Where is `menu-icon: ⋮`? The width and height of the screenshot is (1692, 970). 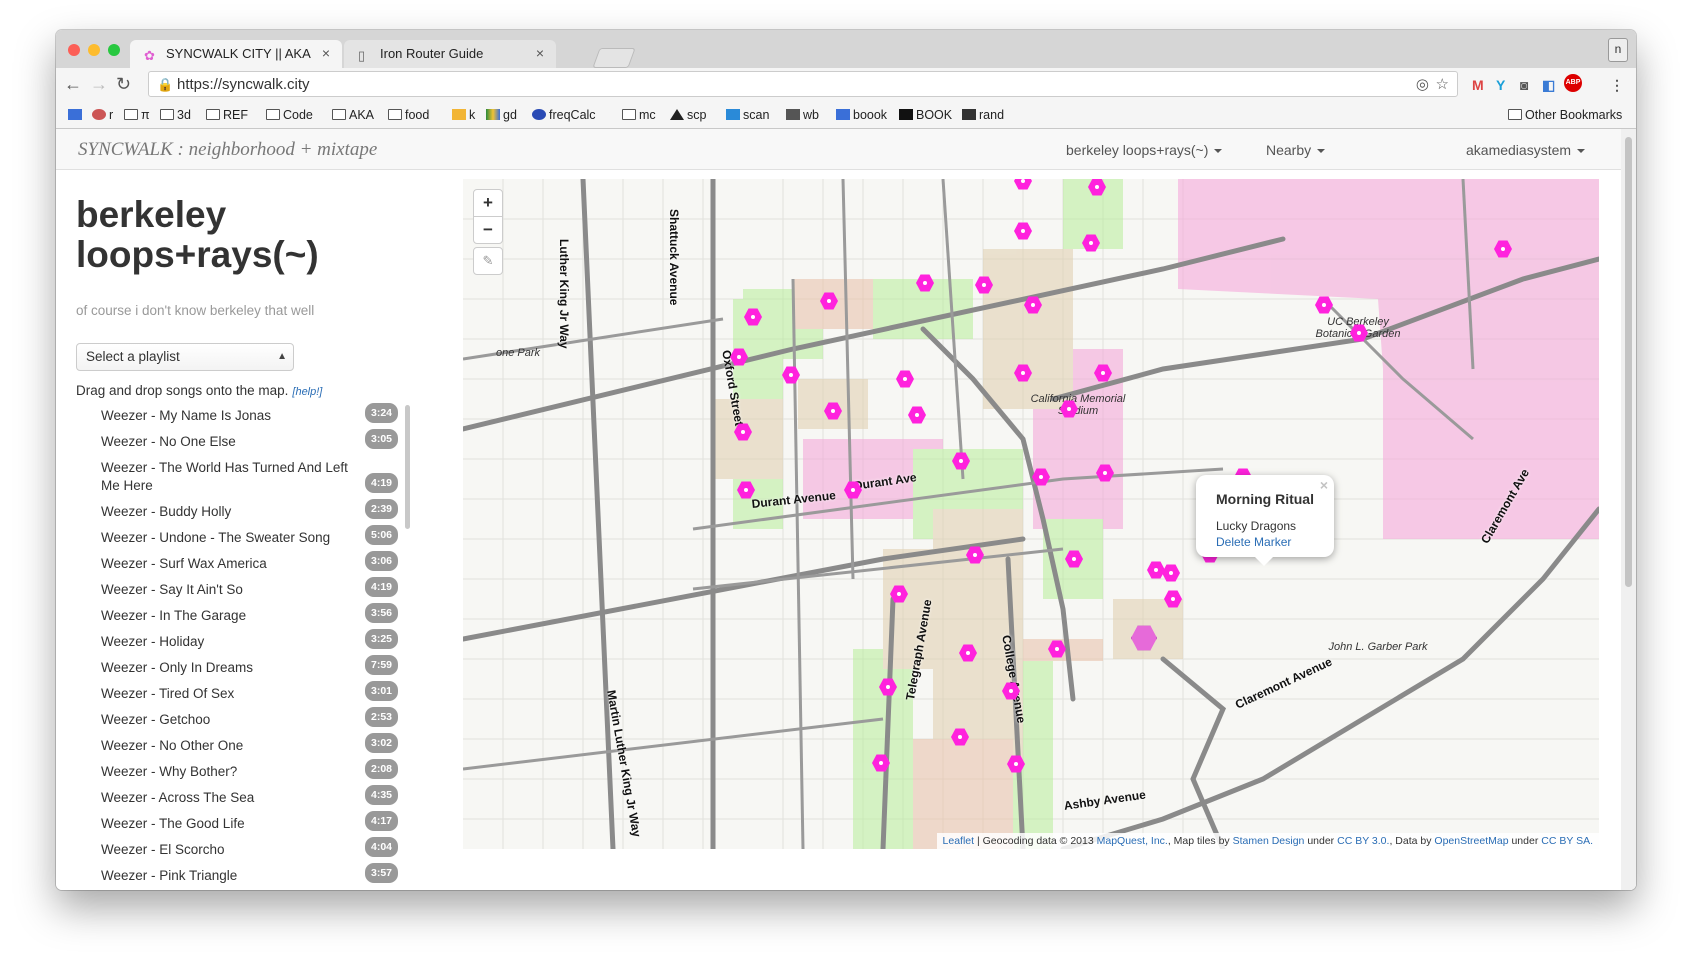
menu-icon: ⋮ is located at coordinates (1617, 85).